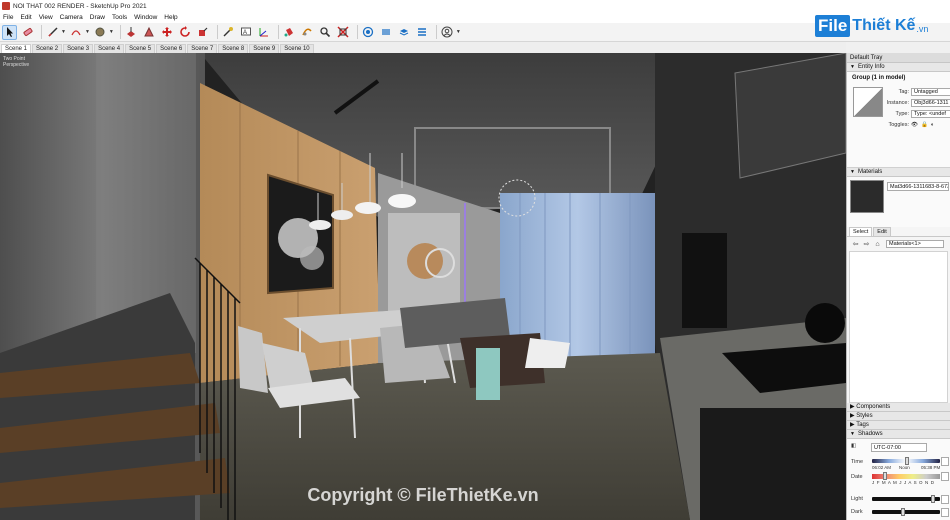  Describe the element at coordinates (898, 67) in the screenshot. I see `entity-info-header: ▼ Entity Info` at that location.